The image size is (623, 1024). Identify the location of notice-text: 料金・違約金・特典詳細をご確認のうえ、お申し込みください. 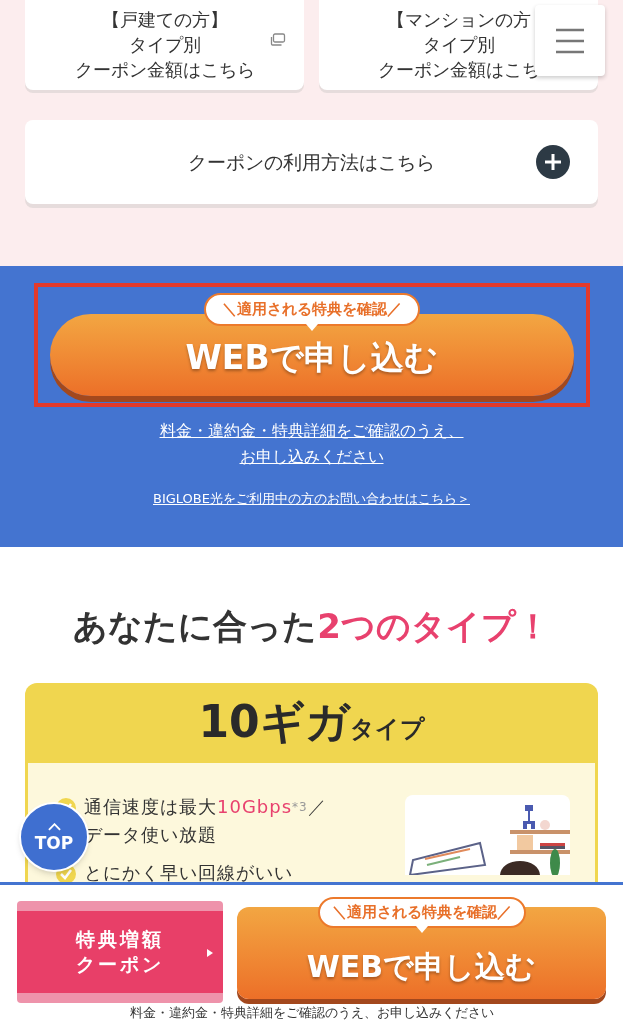
(311, 1013).